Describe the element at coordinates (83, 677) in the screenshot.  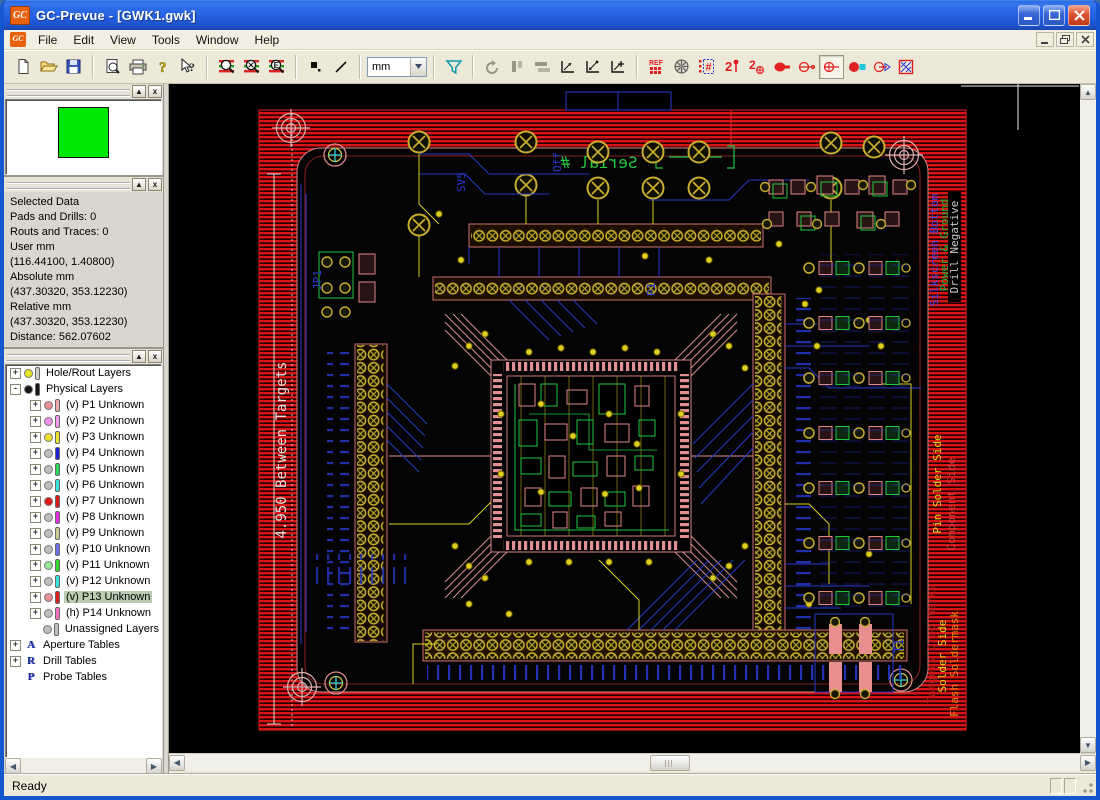
I see `tree-item: +PProbe Tables` at that location.